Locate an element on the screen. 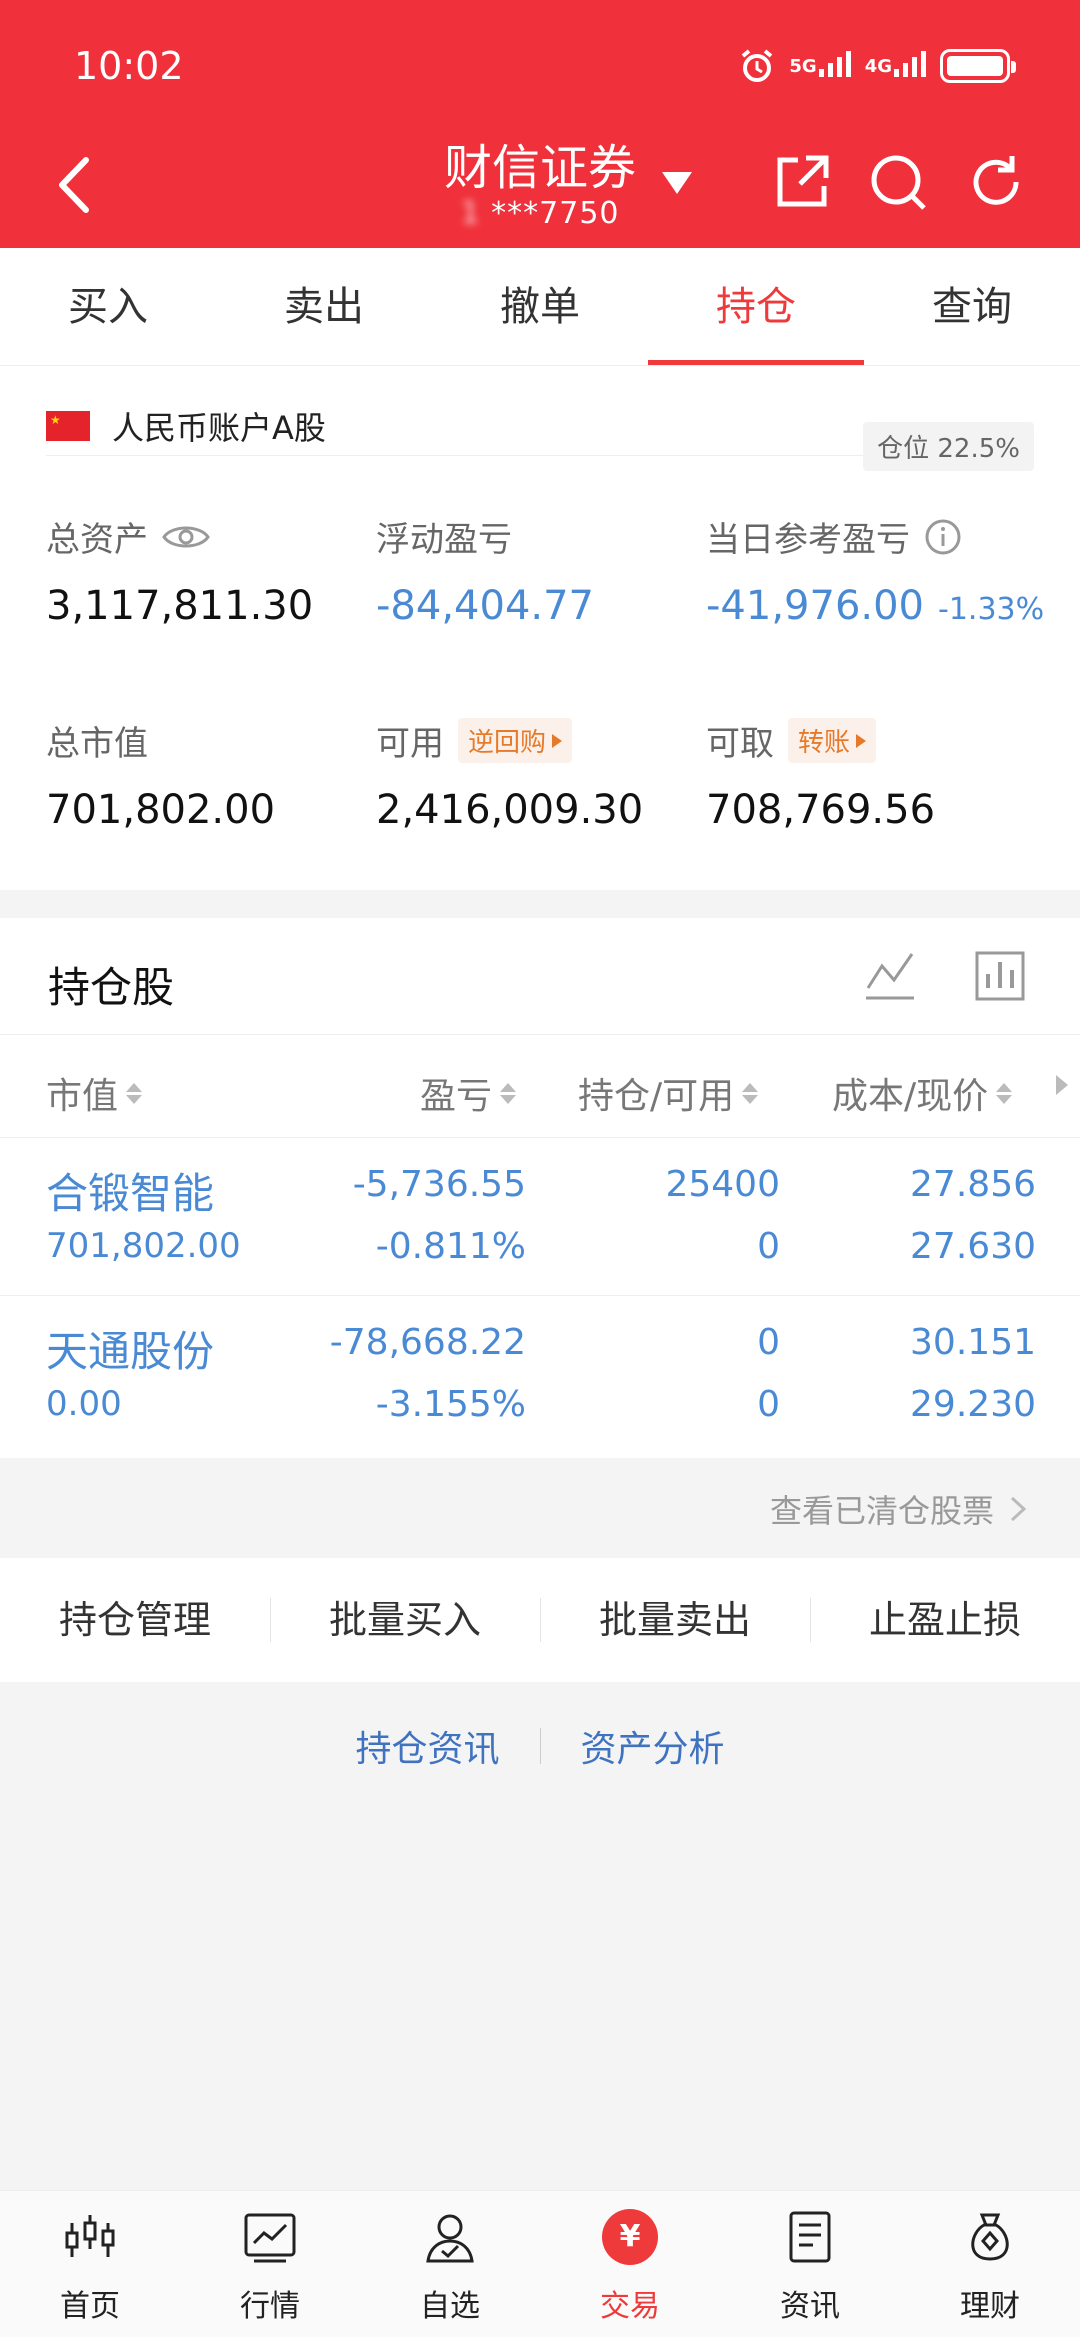 This screenshot has height=2337, width=1080. bar-chart-icon is located at coordinates (1000, 976).